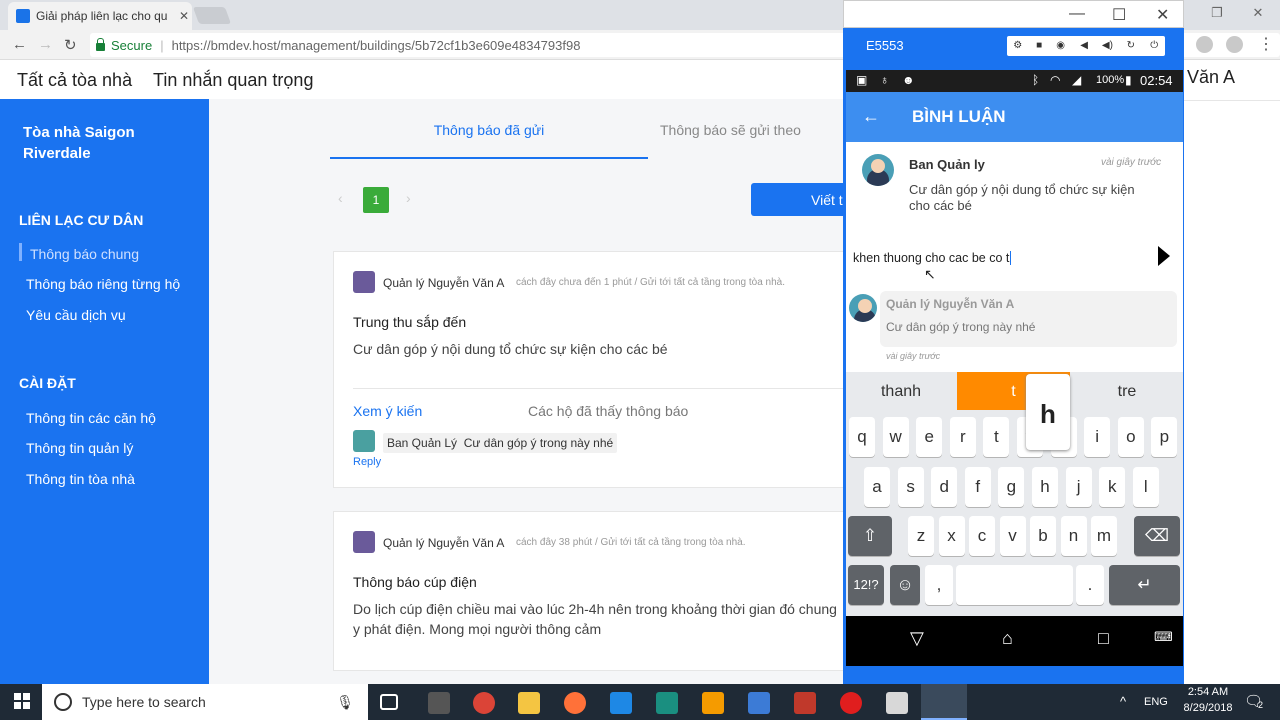  I want to click on key-t: t, so click(996, 437).